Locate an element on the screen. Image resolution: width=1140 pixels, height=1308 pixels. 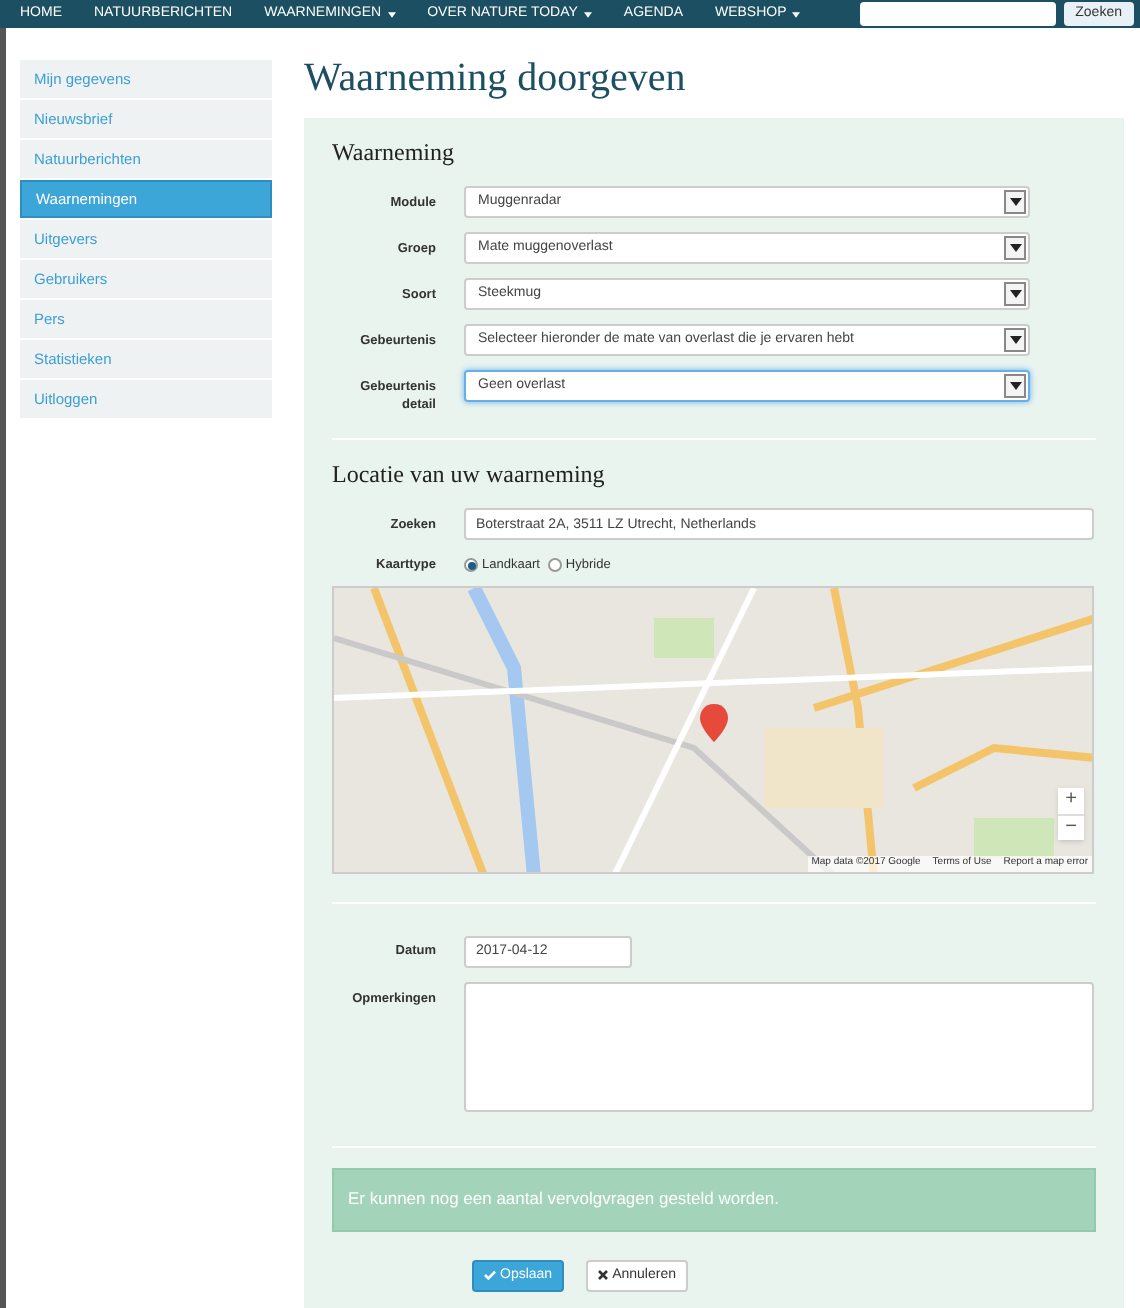
close-icon is located at coordinates (603, 1275).